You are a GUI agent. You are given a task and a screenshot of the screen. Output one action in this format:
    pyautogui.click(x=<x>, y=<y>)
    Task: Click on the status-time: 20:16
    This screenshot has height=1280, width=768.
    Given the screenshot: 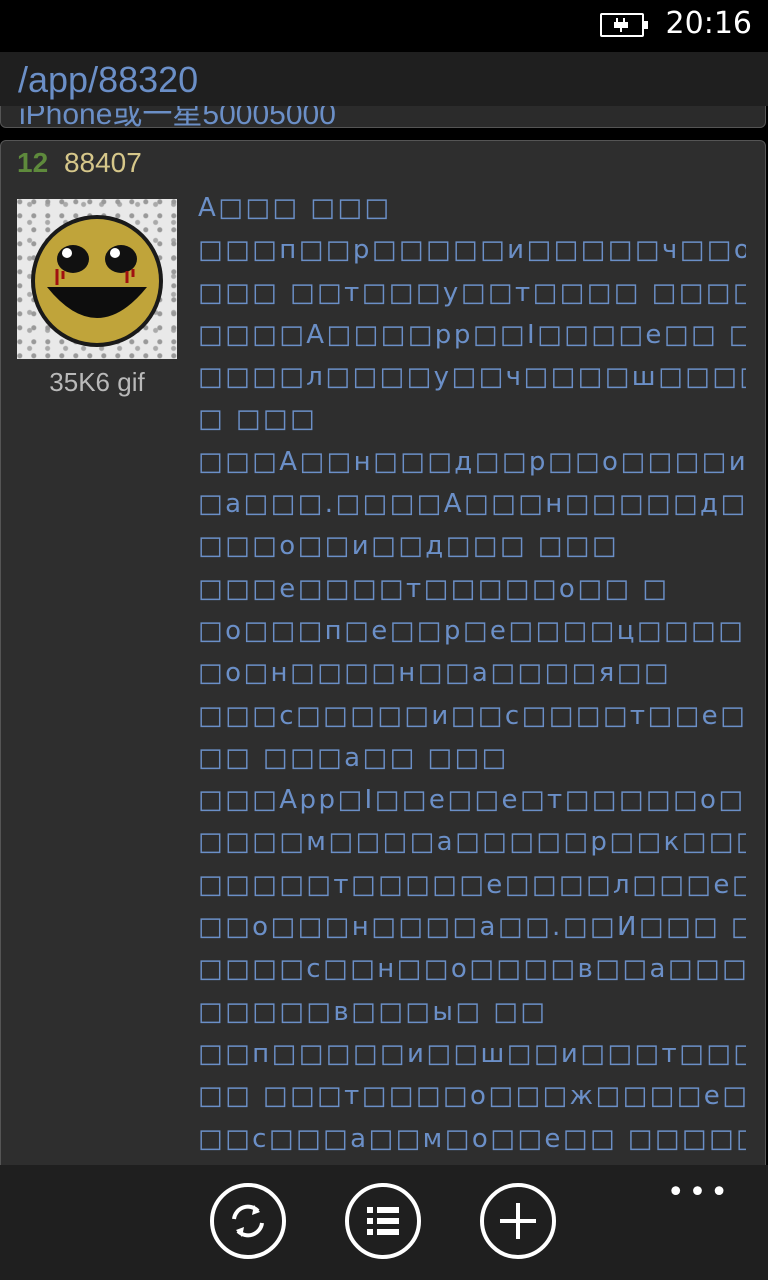 What is the action you would take?
    pyautogui.click(x=708, y=23)
    